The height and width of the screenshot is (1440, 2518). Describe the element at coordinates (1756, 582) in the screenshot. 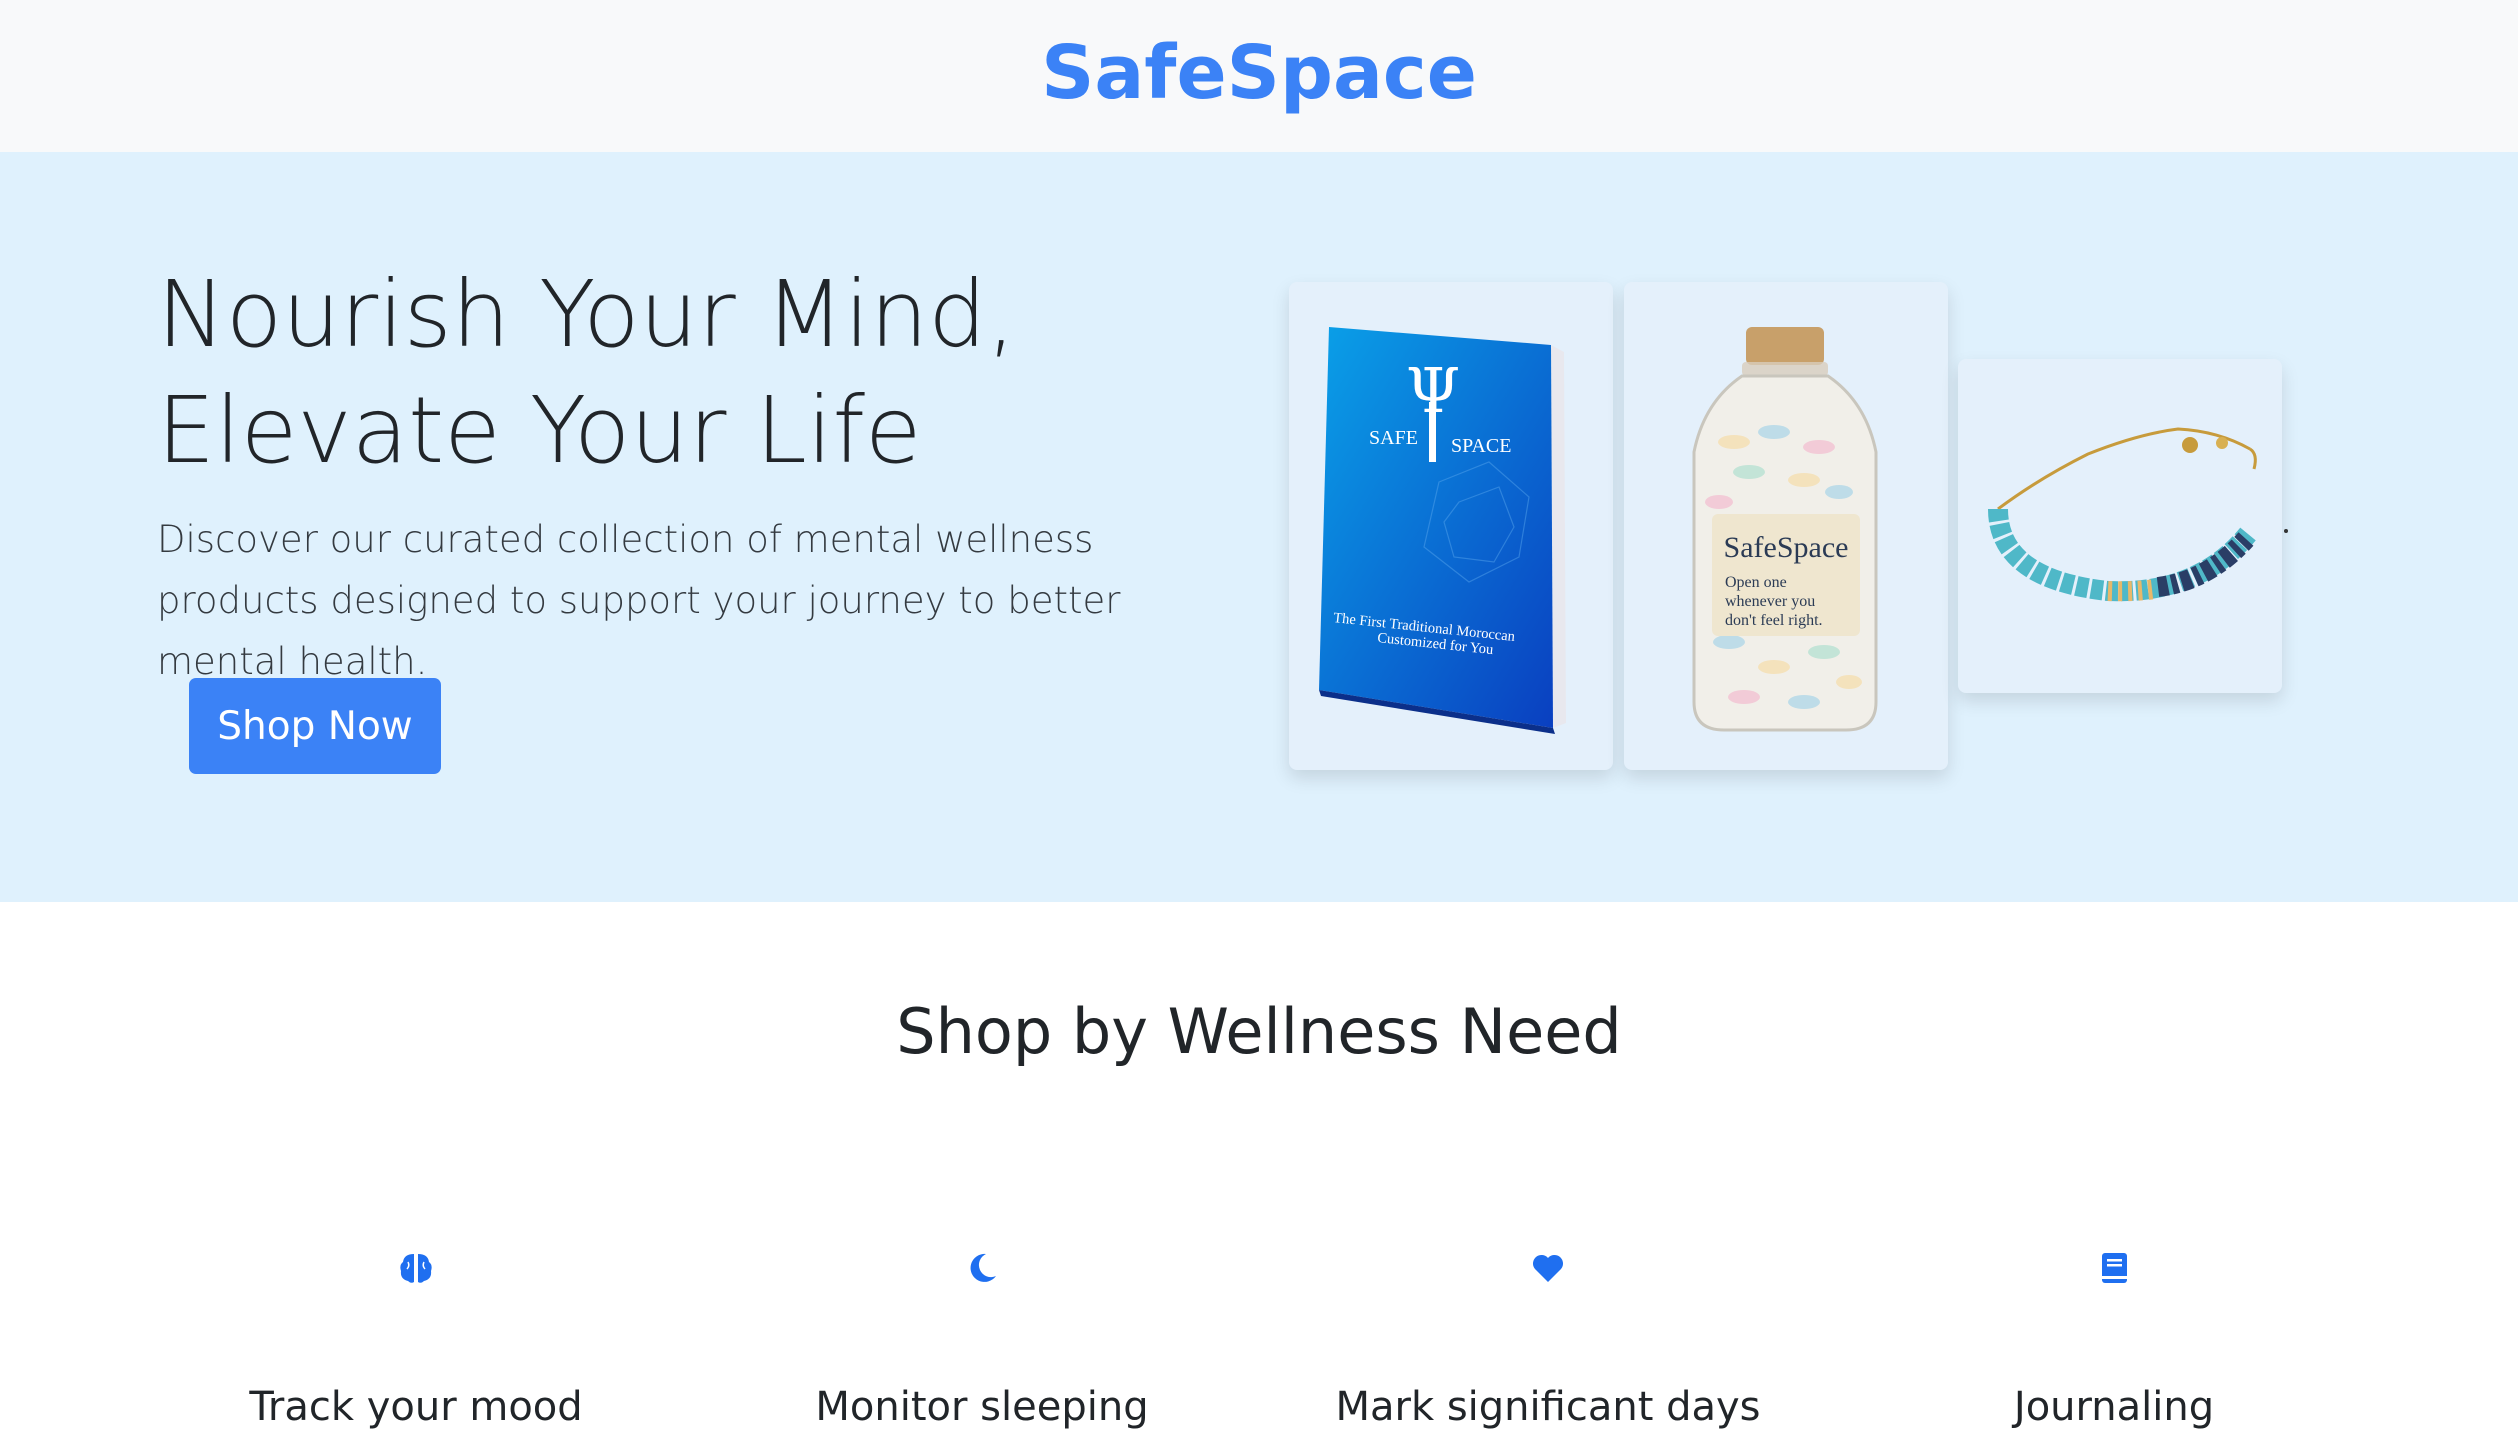

I see `jar-label-line-1: Open one` at that location.